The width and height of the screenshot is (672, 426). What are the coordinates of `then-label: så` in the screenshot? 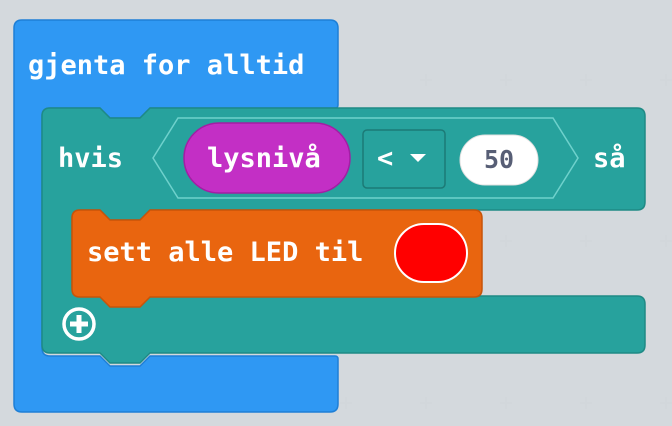 It's located at (609, 158).